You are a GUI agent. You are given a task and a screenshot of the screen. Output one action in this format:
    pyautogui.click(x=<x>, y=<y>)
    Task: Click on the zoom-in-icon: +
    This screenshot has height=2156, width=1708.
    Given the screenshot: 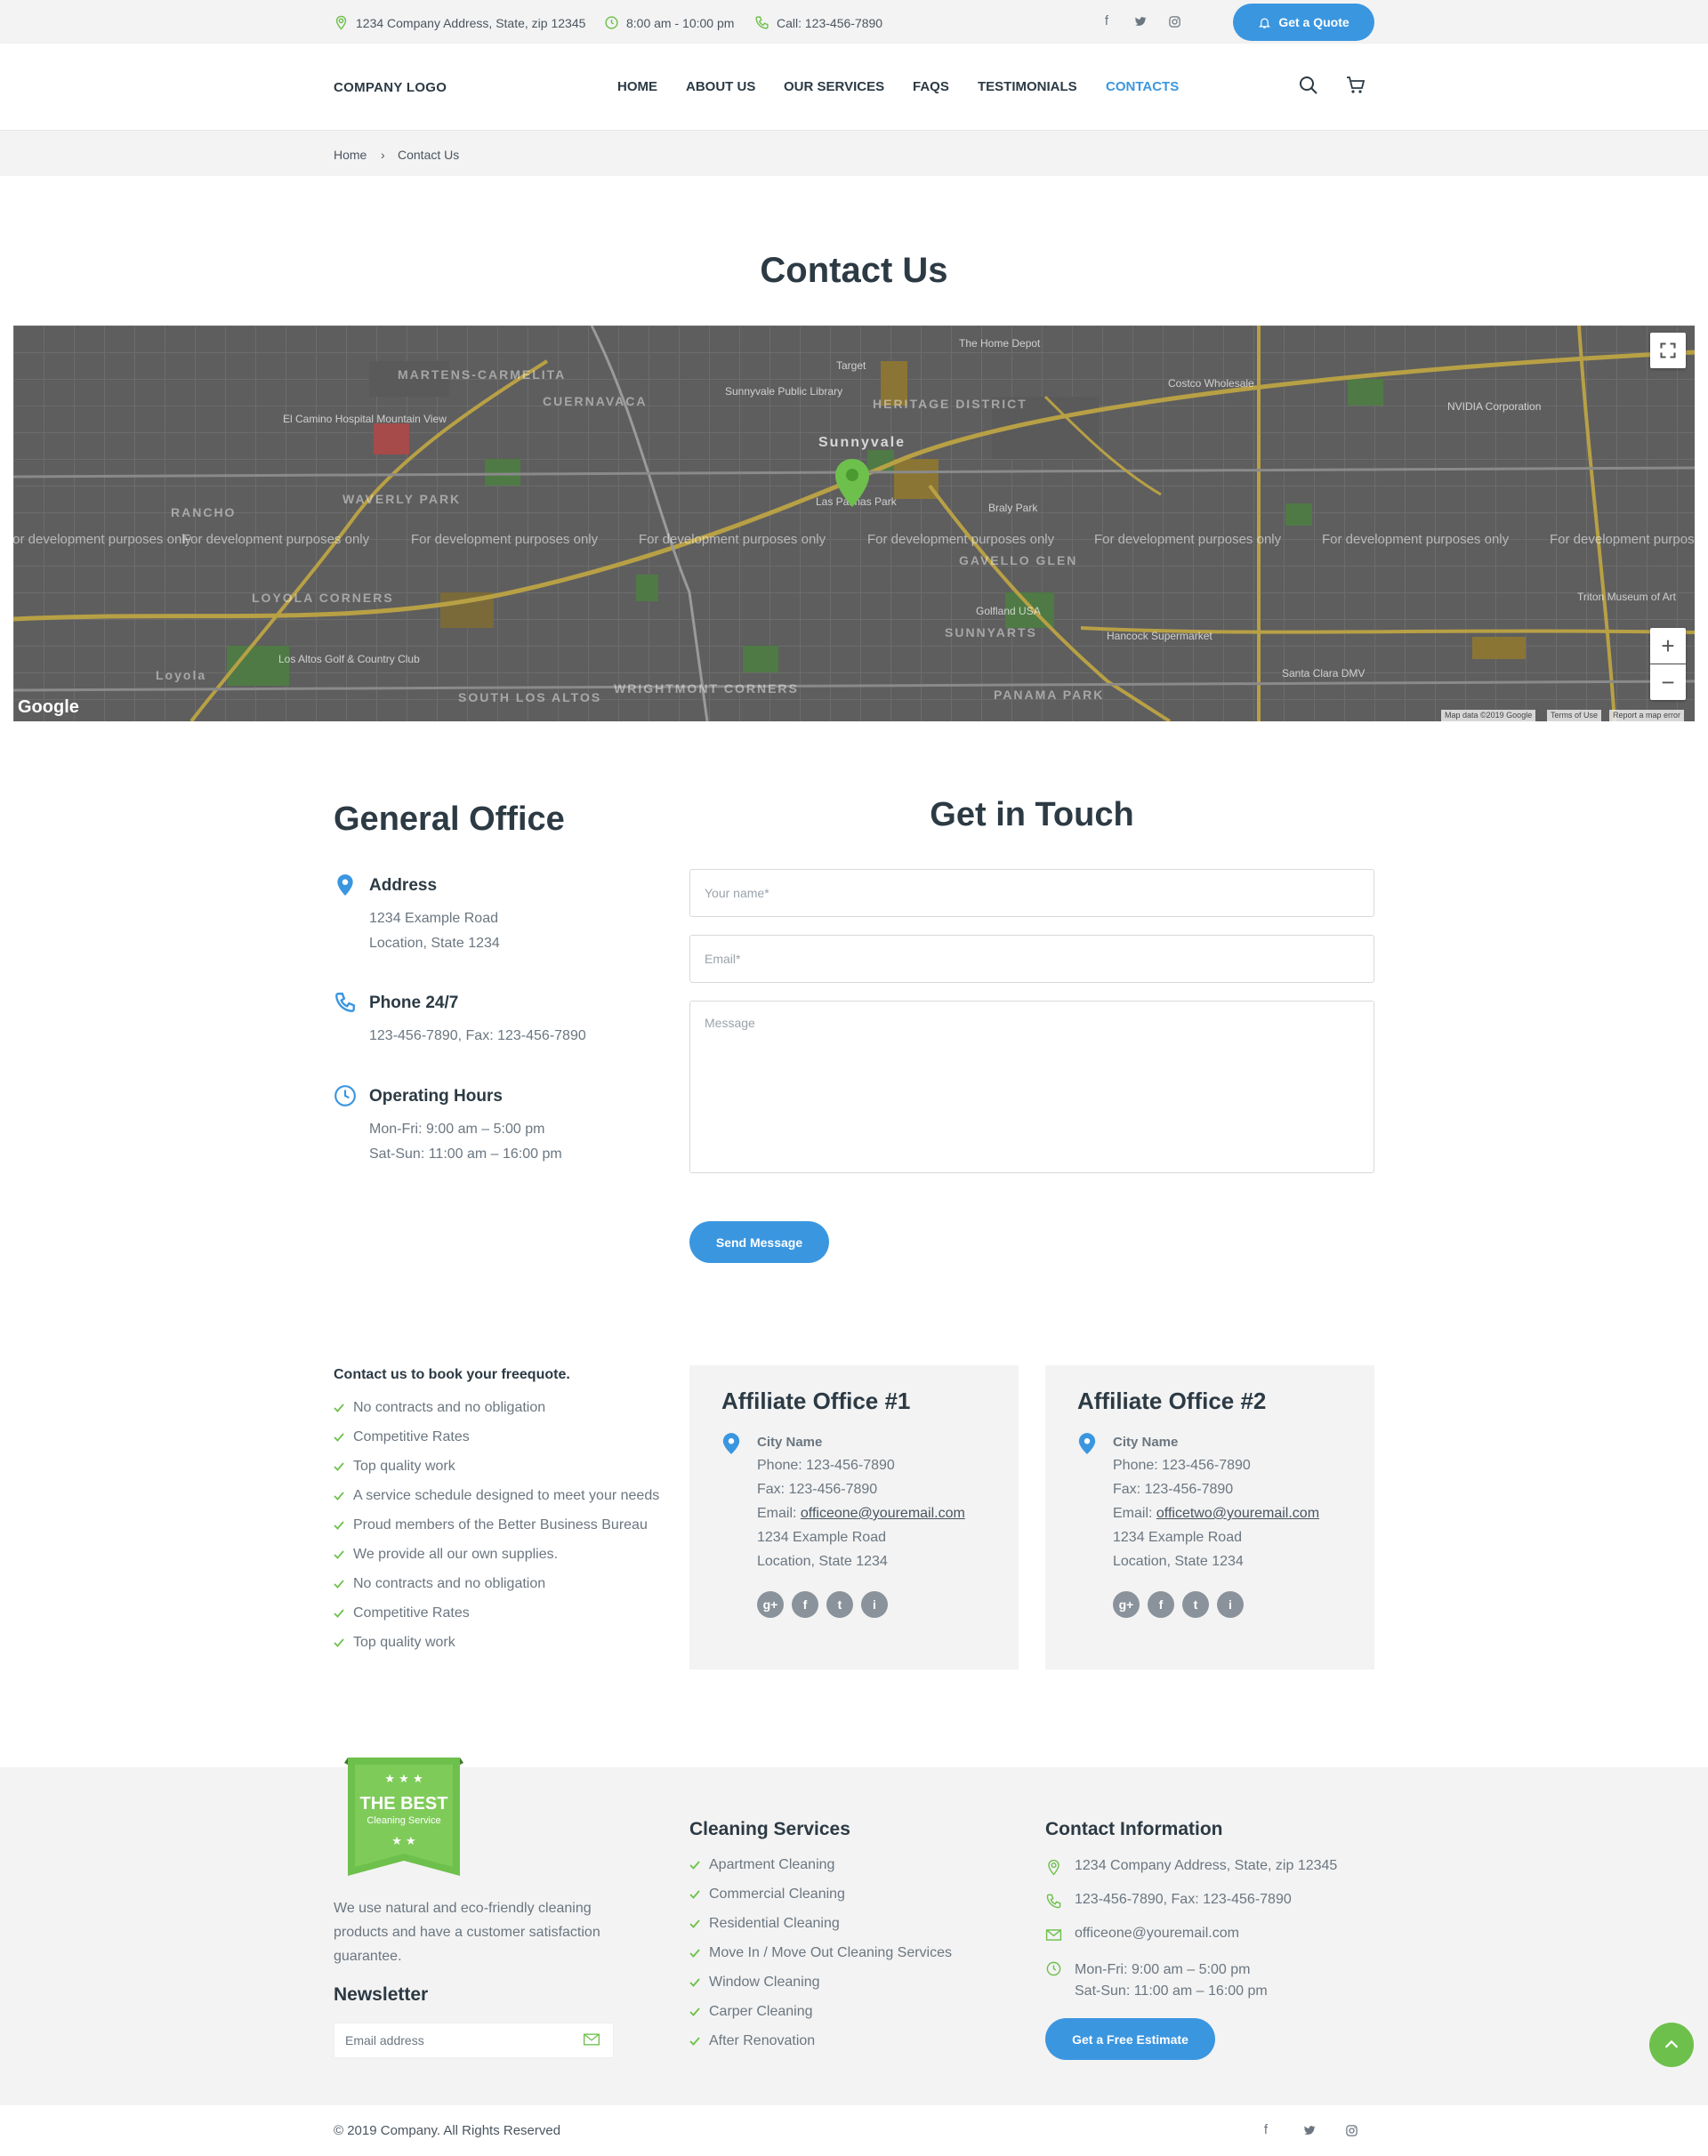 What is the action you would take?
    pyautogui.click(x=1668, y=646)
    